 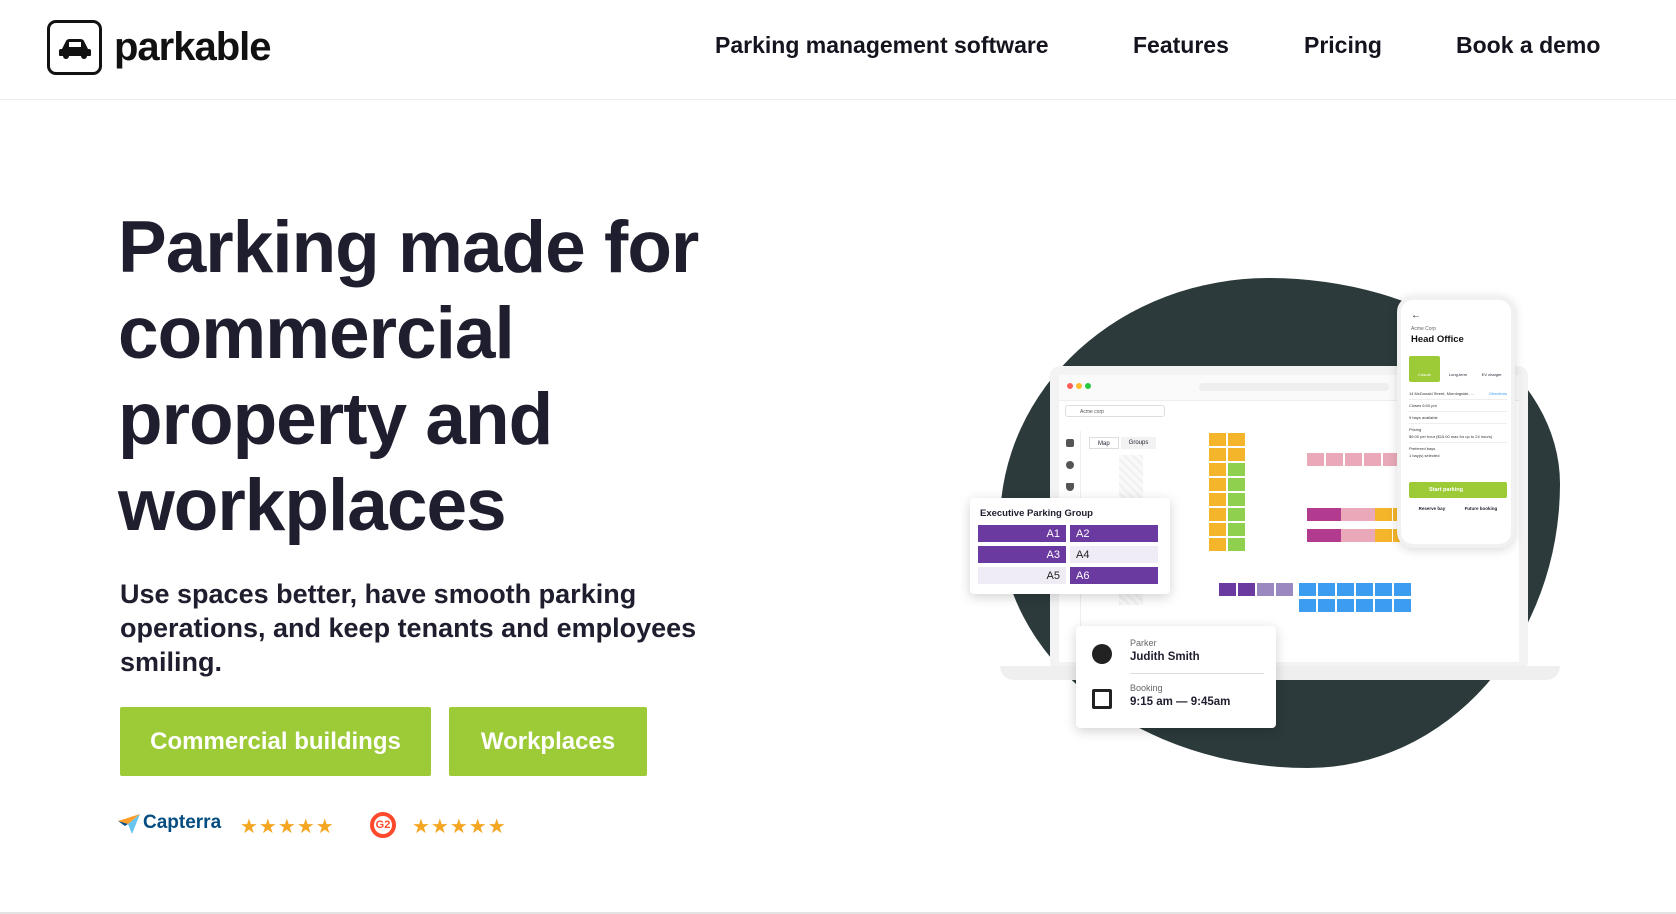 What do you see at coordinates (1069, 465) in the screenshot?
I see `users-icon` at bounding box center [1069, 465].